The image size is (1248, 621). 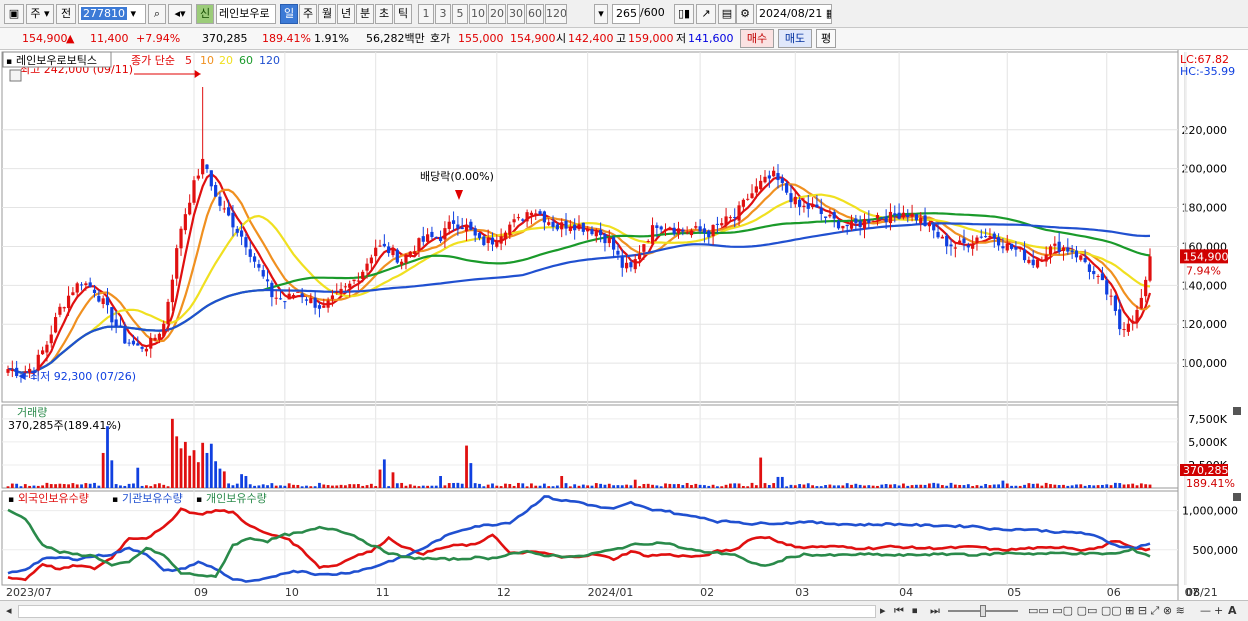 I want to click on search-icon: ⌕, so click(x=157, y=14).